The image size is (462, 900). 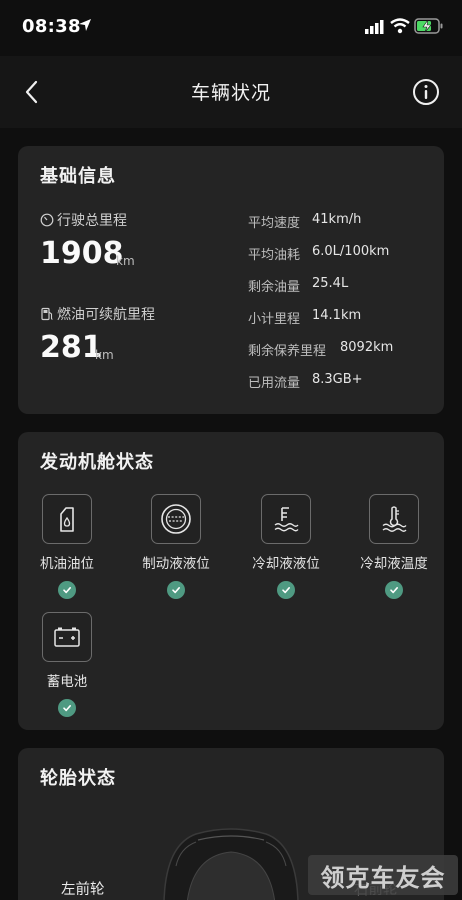 I want to click on stat-label: 小计里程, so click(x=274, y=319).